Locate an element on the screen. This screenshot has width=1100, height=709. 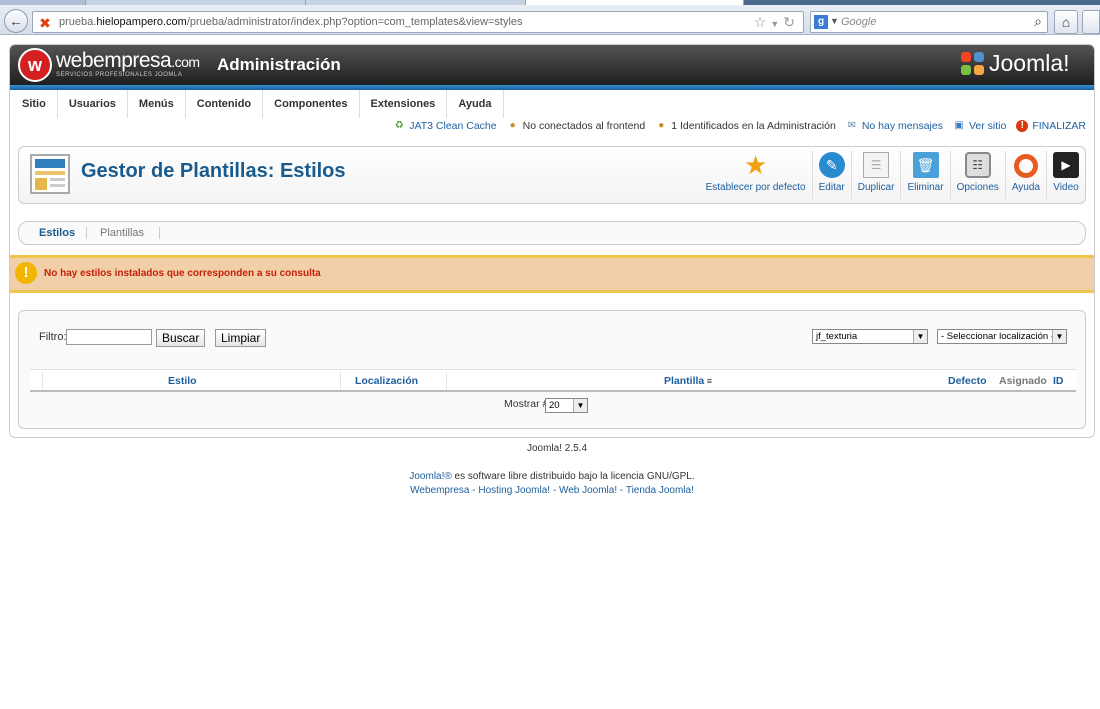
submenu-tabs: Estilos Plantillas is located at coordinates (552, 233).